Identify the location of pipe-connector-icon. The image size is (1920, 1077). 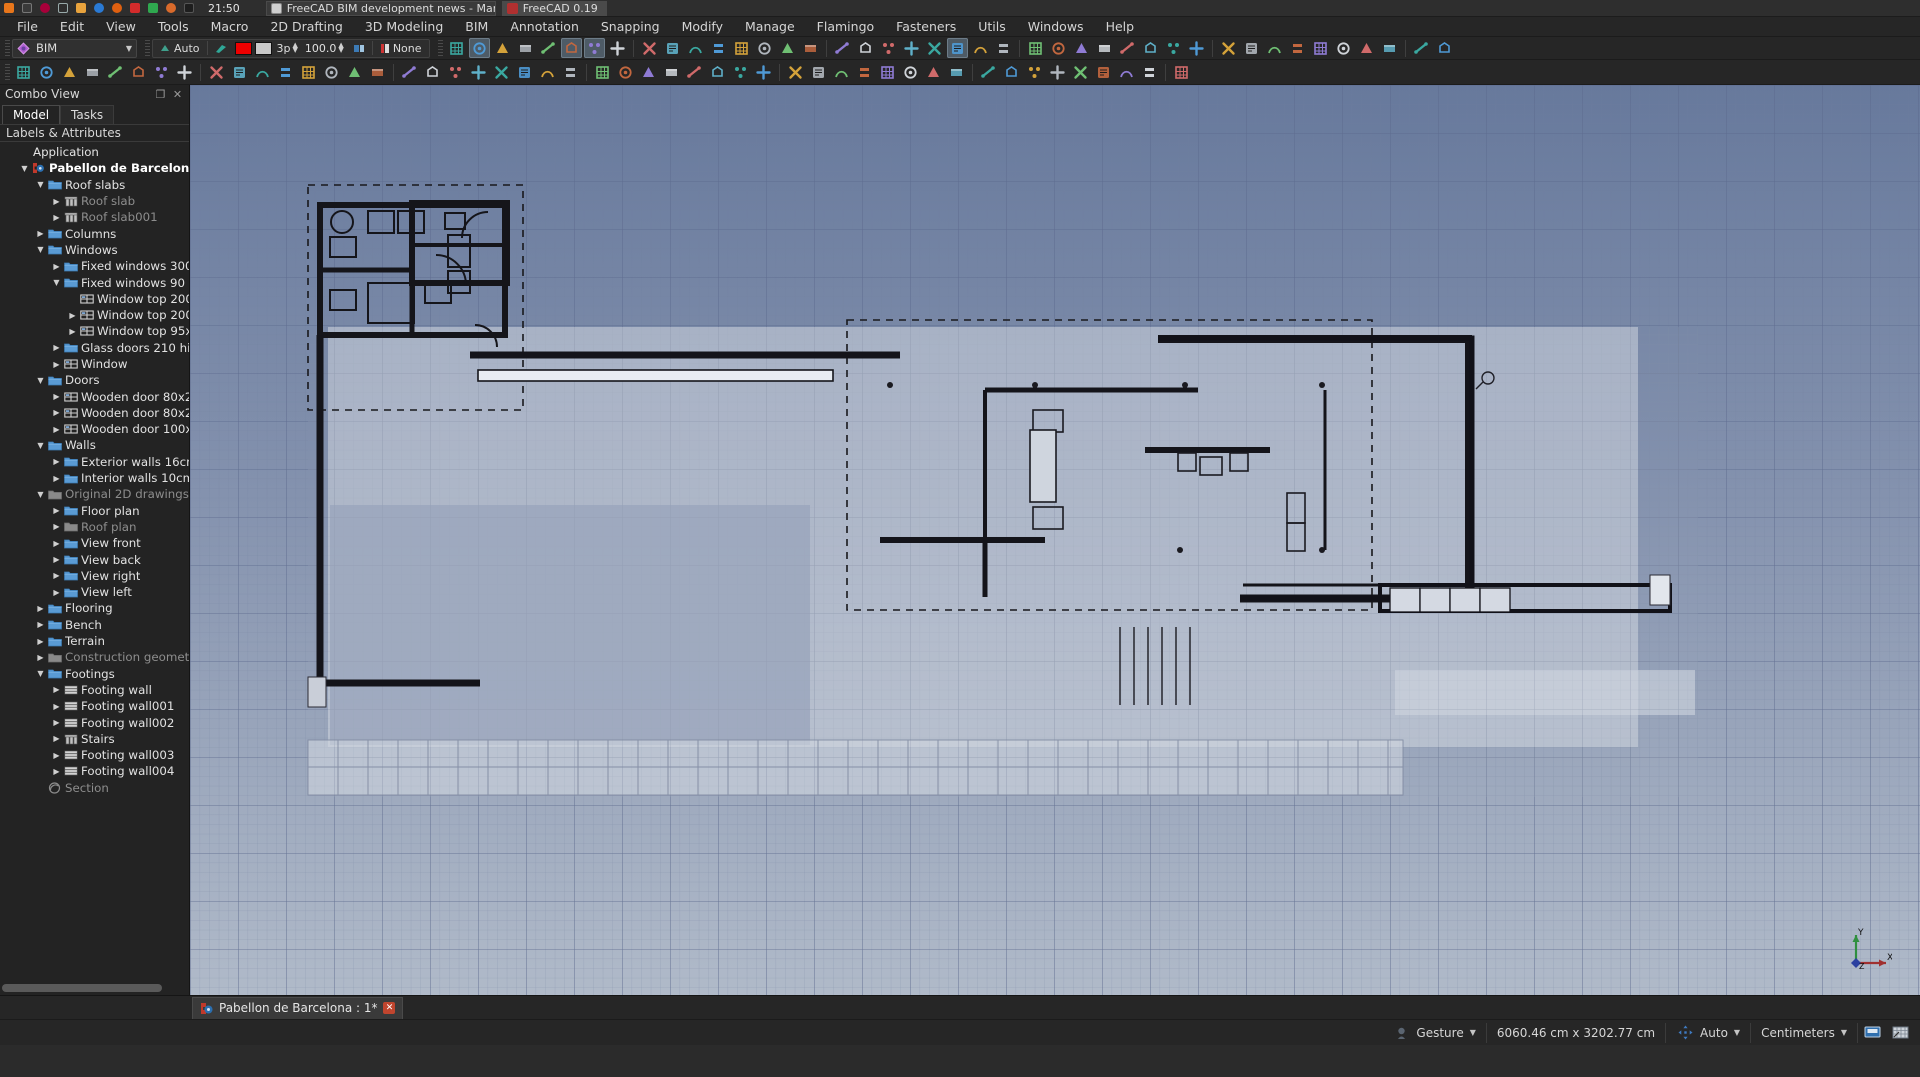
(694, 72).